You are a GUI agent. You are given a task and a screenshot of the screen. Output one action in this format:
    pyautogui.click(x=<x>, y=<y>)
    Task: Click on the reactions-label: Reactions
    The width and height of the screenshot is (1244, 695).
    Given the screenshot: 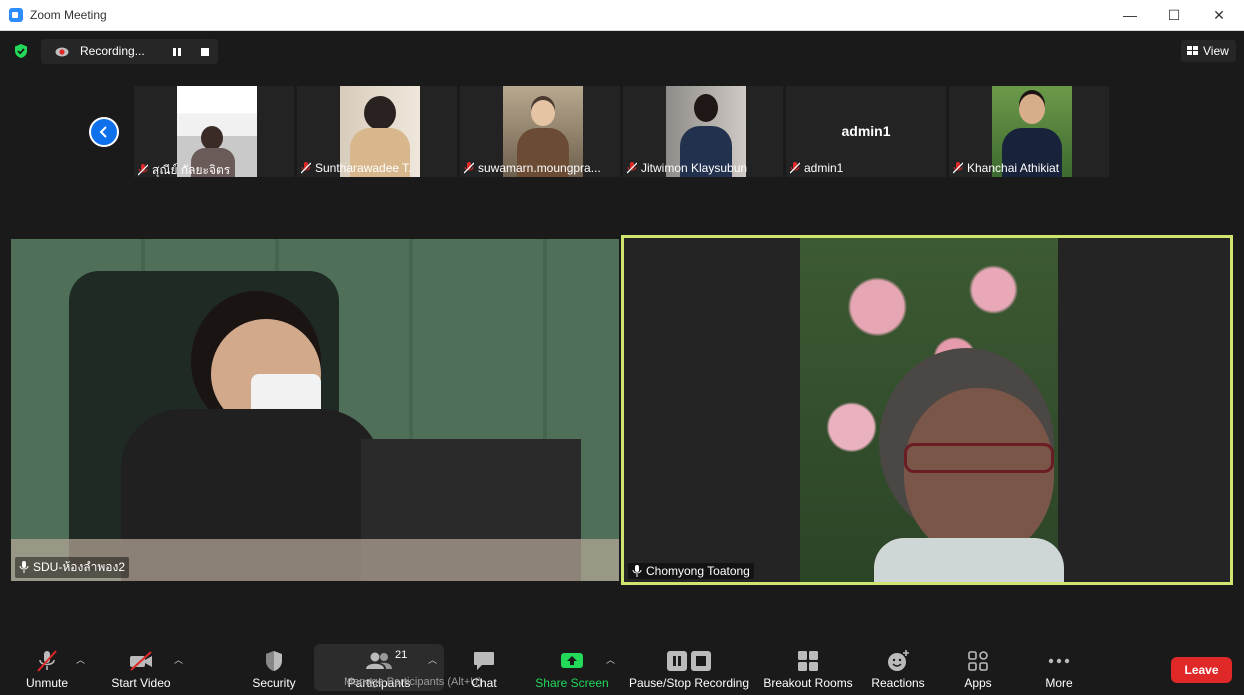 What is the action you would take?
    pyautogui.click(x=898, y=683)
    